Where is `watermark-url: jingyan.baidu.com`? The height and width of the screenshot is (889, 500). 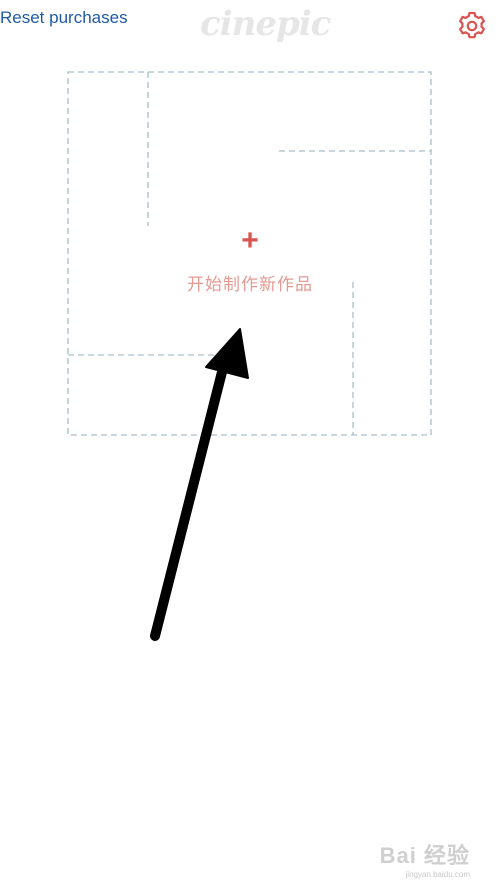 watermark-url: jingyan.baidu.com is located at coordinates (437, 874).